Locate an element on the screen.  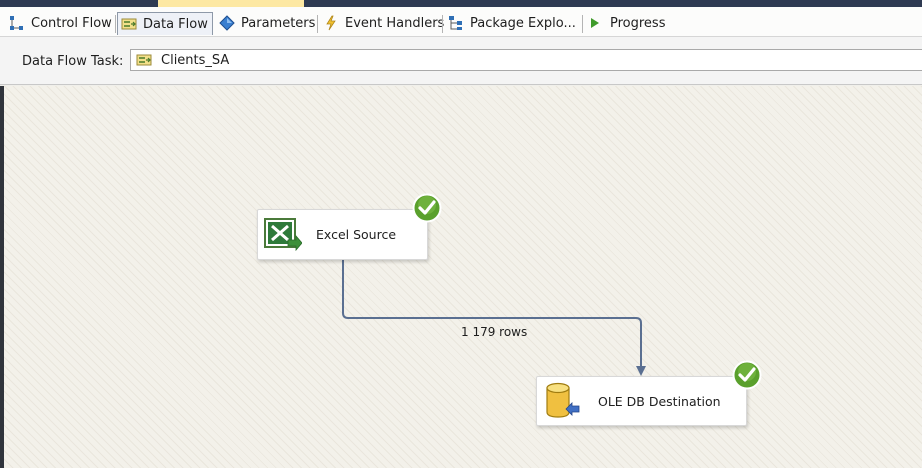
data-flow-icon is located at coordinates (129, 24).